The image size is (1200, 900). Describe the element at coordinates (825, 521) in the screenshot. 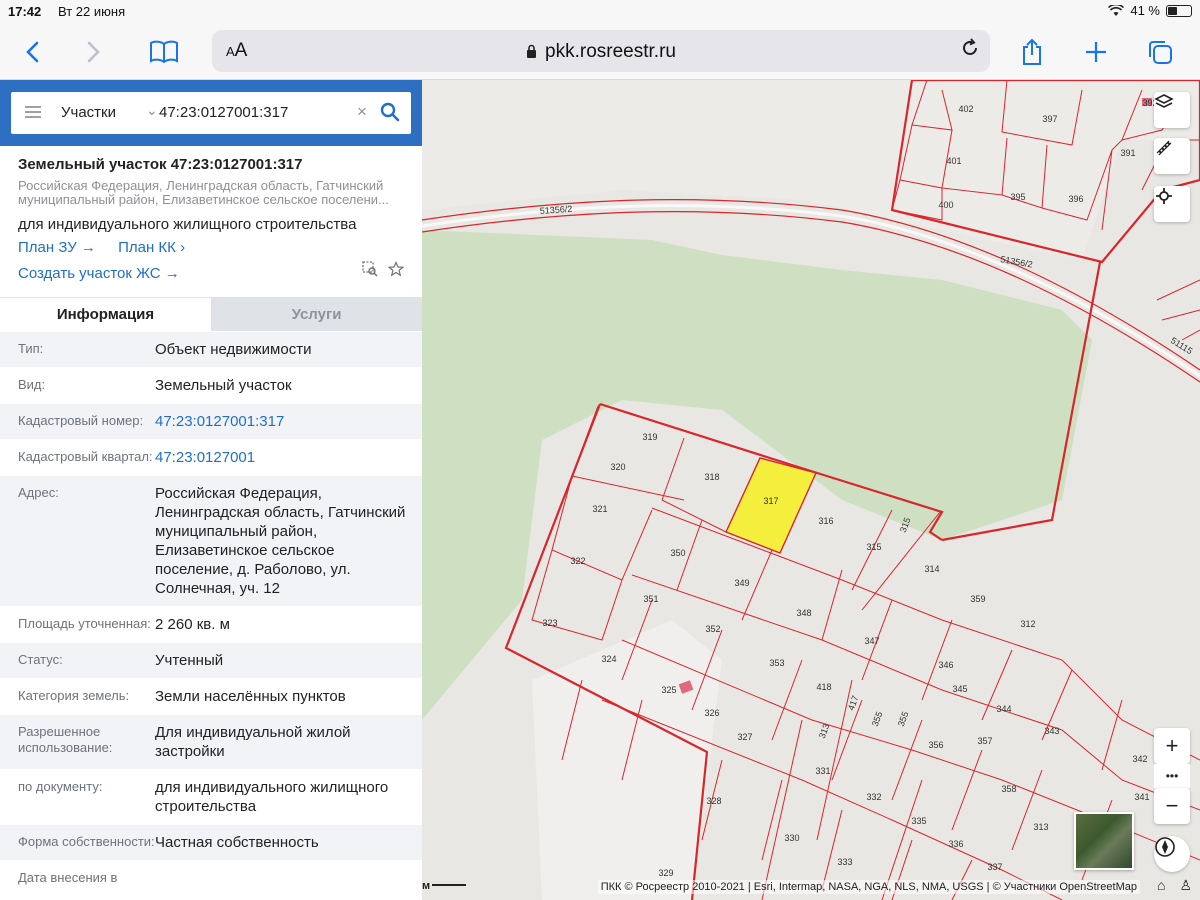

I see `parcel-number-label: 316` at that location.